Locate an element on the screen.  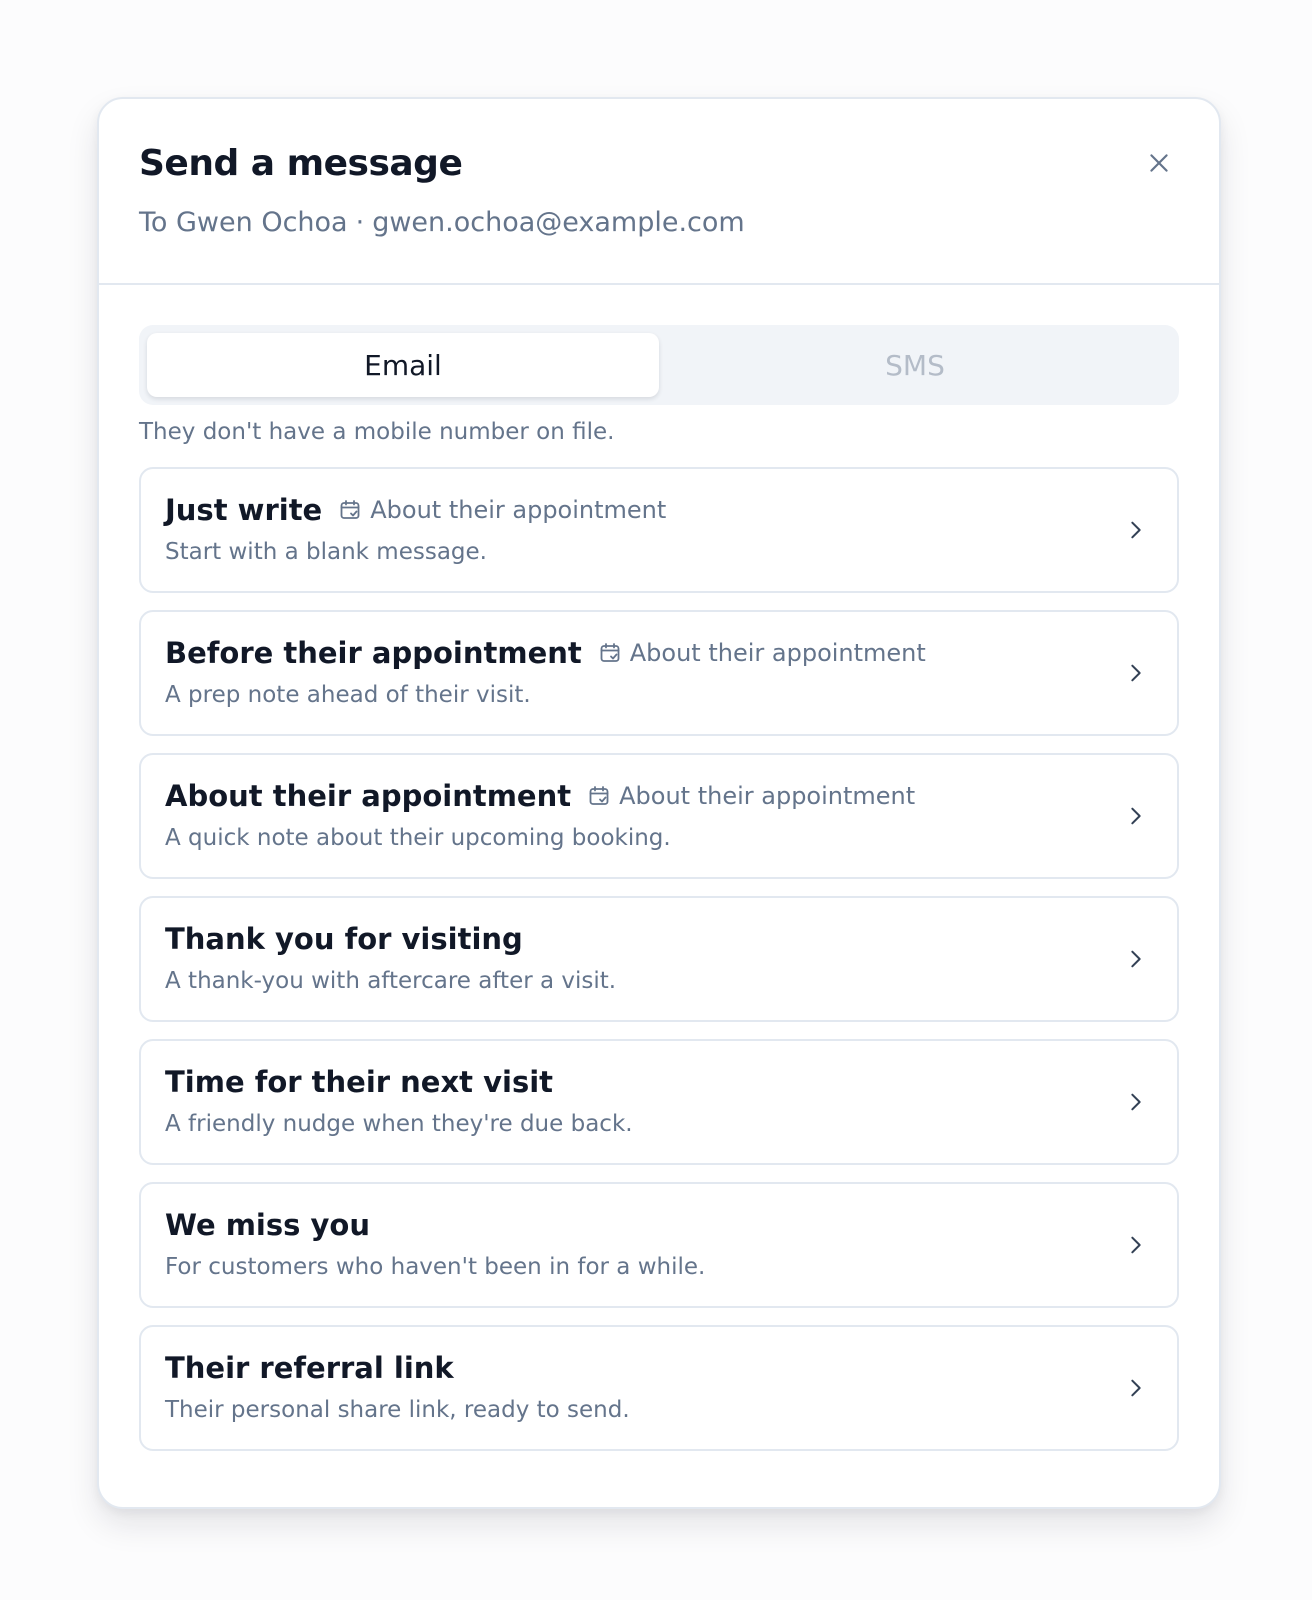
recipient-email: gwen.ochoa@example.com is located at coordinates (558, 222).